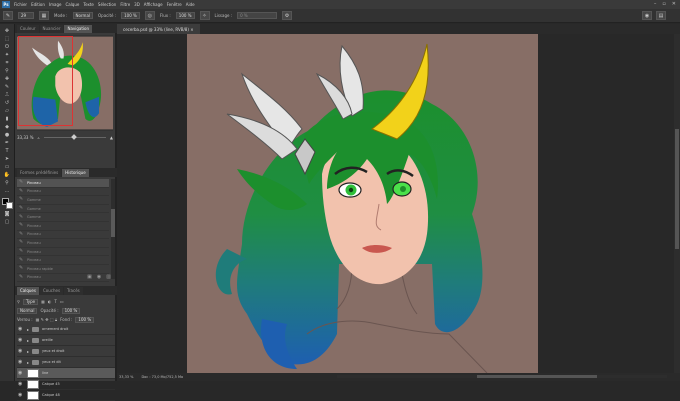 This screenshot has height=401, width=680. What do you see at coordinates (7, 95) in the screenshot?
I see `clone-stamp-icon: ⎍` at bounding box center [7, 95].